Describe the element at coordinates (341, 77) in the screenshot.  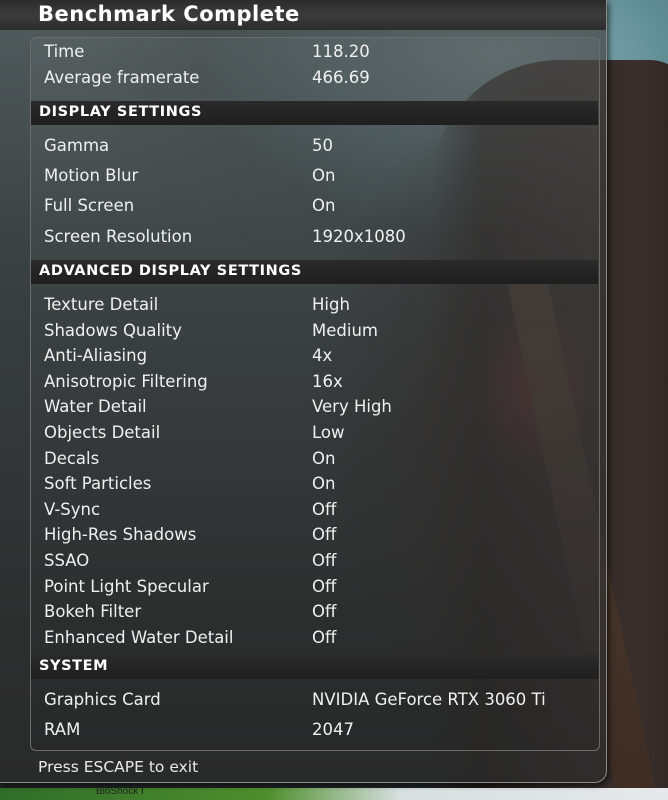
I see `result-value: 466.69` at that location.